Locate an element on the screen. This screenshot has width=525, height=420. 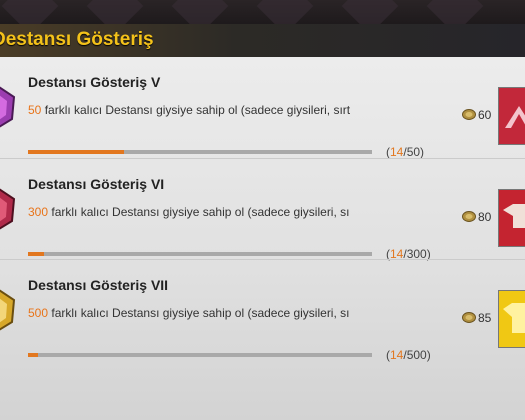
reward-points: 60 is located at coordinates (485, 115).